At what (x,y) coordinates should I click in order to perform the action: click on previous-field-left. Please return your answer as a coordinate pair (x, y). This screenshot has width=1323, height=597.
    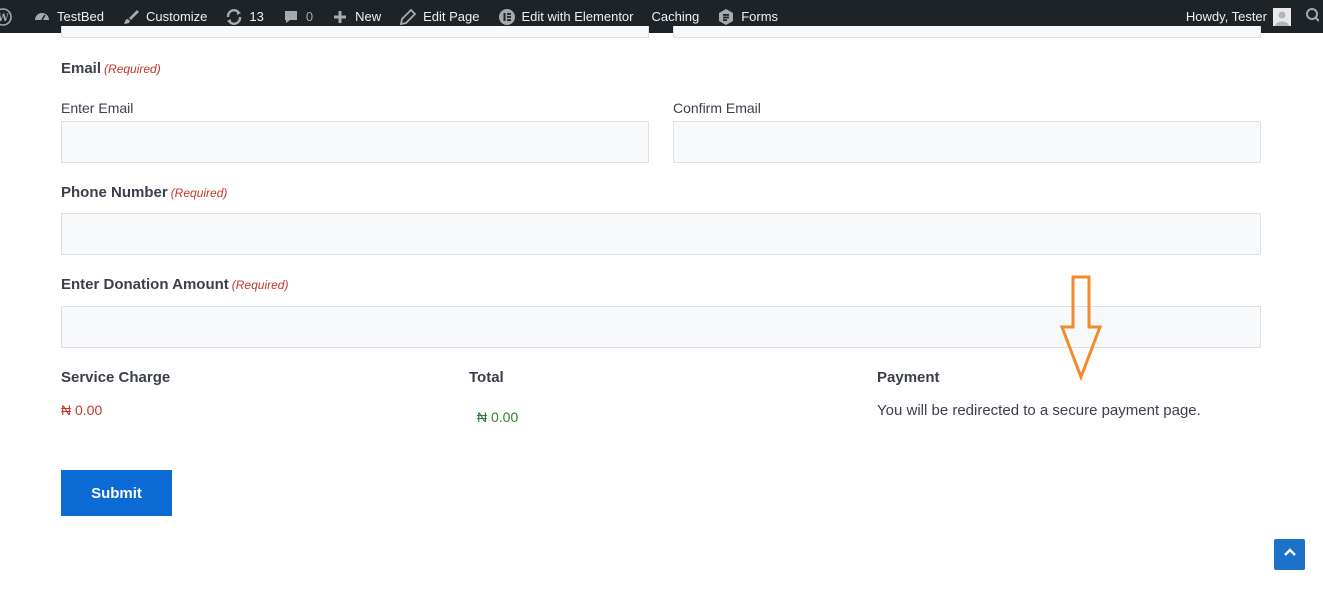
    Looking at the image, I should click on (355, 32).